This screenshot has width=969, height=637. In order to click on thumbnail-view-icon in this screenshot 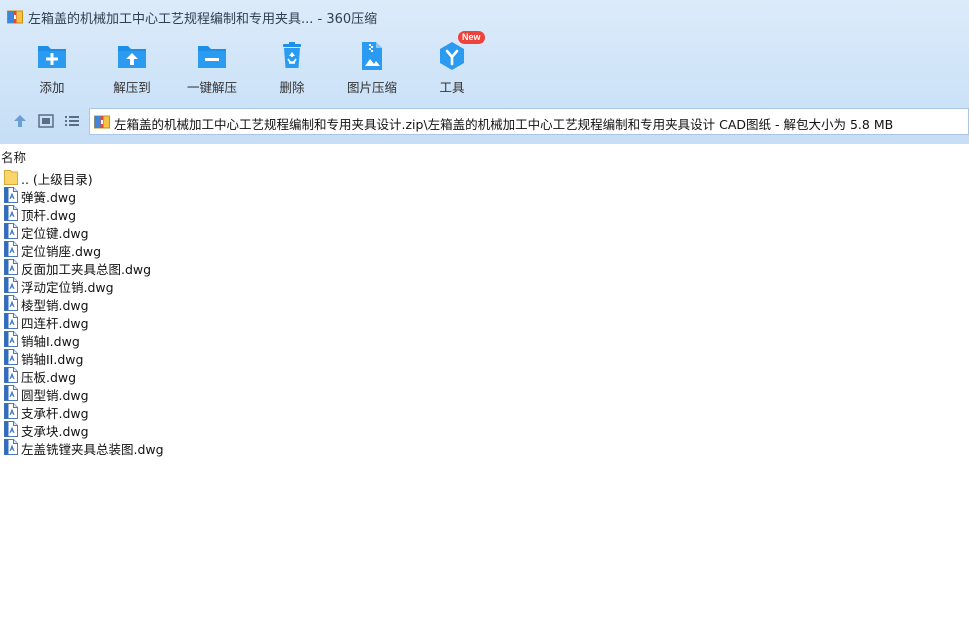, I will do `click(46, 121)`.